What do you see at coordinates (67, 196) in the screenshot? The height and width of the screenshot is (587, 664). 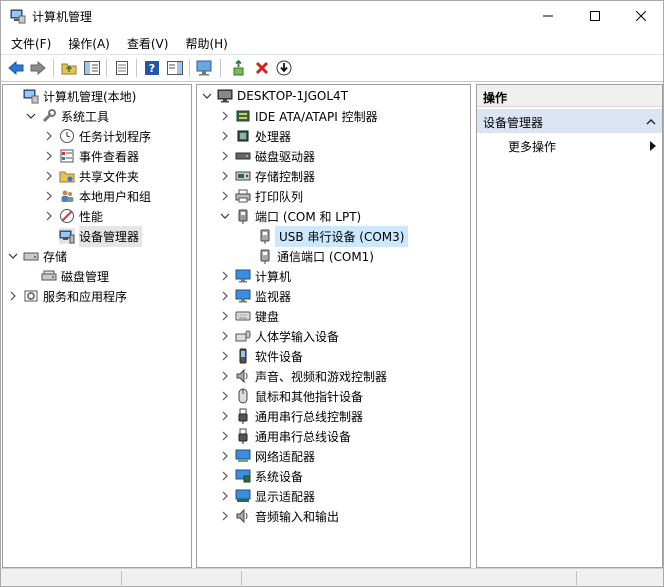 I see `users-icon` at bounding box center [67, 196].